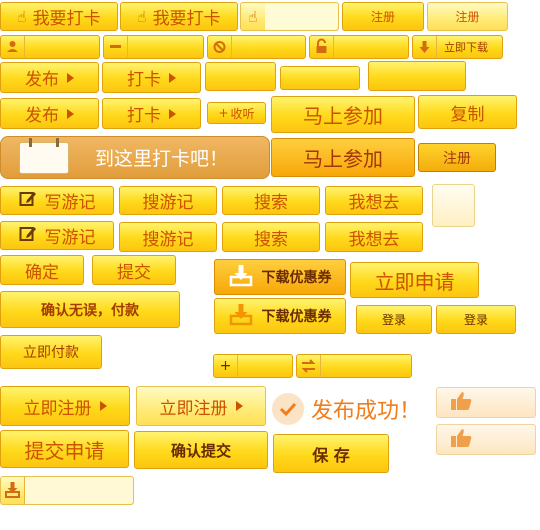 The image size is (540, 530). I want to click on checkin-button-2: ☝ 我要打卡, so click(179, 16).